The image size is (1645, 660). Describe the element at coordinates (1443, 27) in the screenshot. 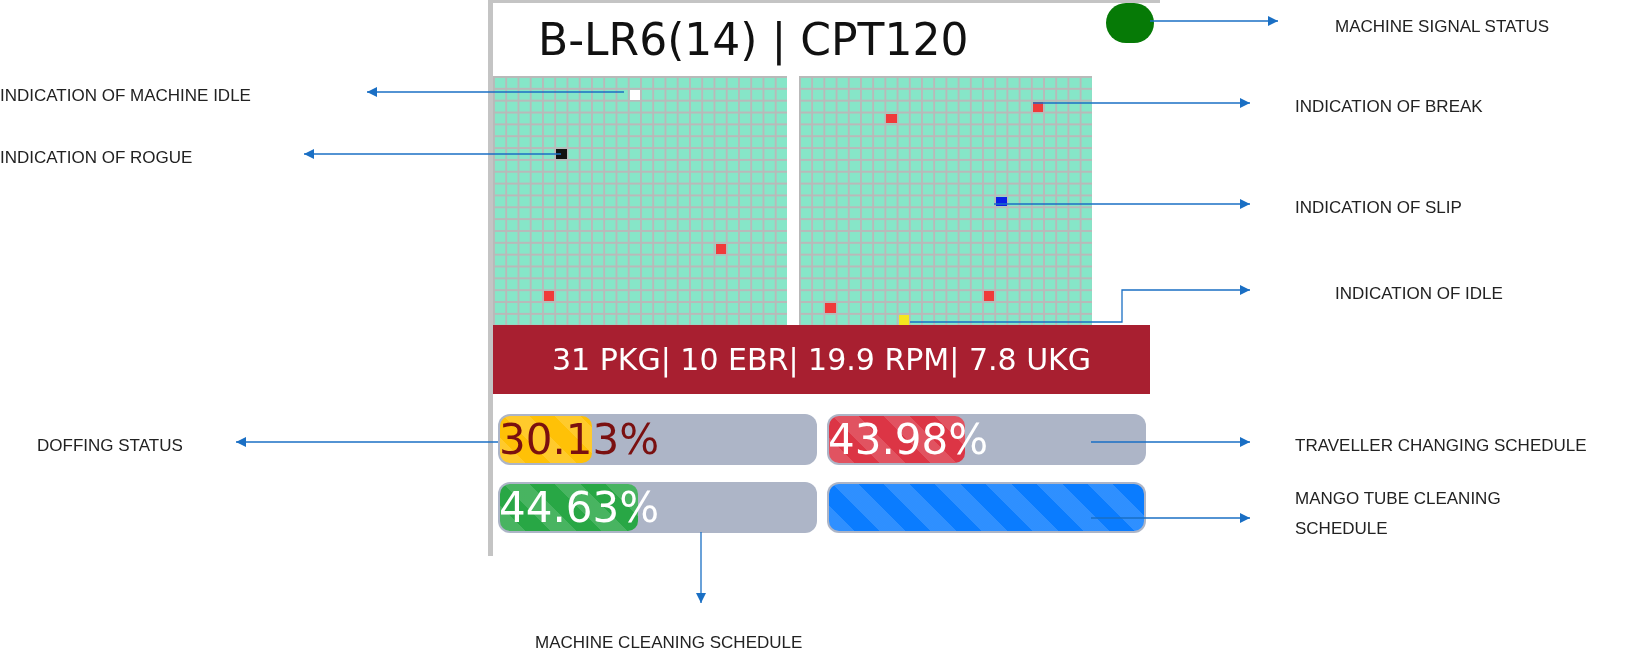

I see `annotation-label: MACHINE SIGNAL STATUS` at that location.